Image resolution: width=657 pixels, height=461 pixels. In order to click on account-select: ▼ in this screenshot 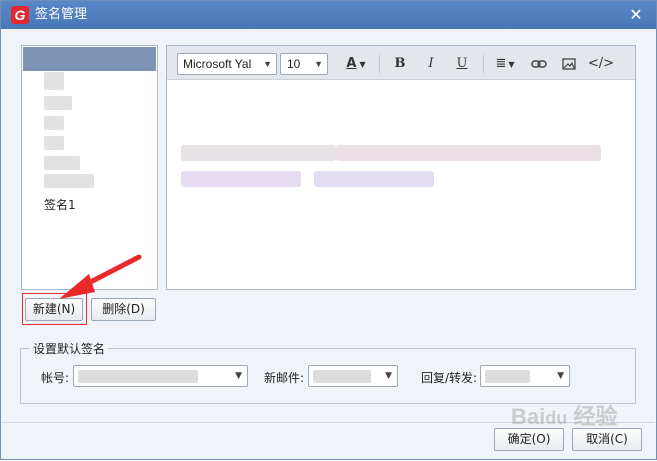, I will do `click(160, 376)`.